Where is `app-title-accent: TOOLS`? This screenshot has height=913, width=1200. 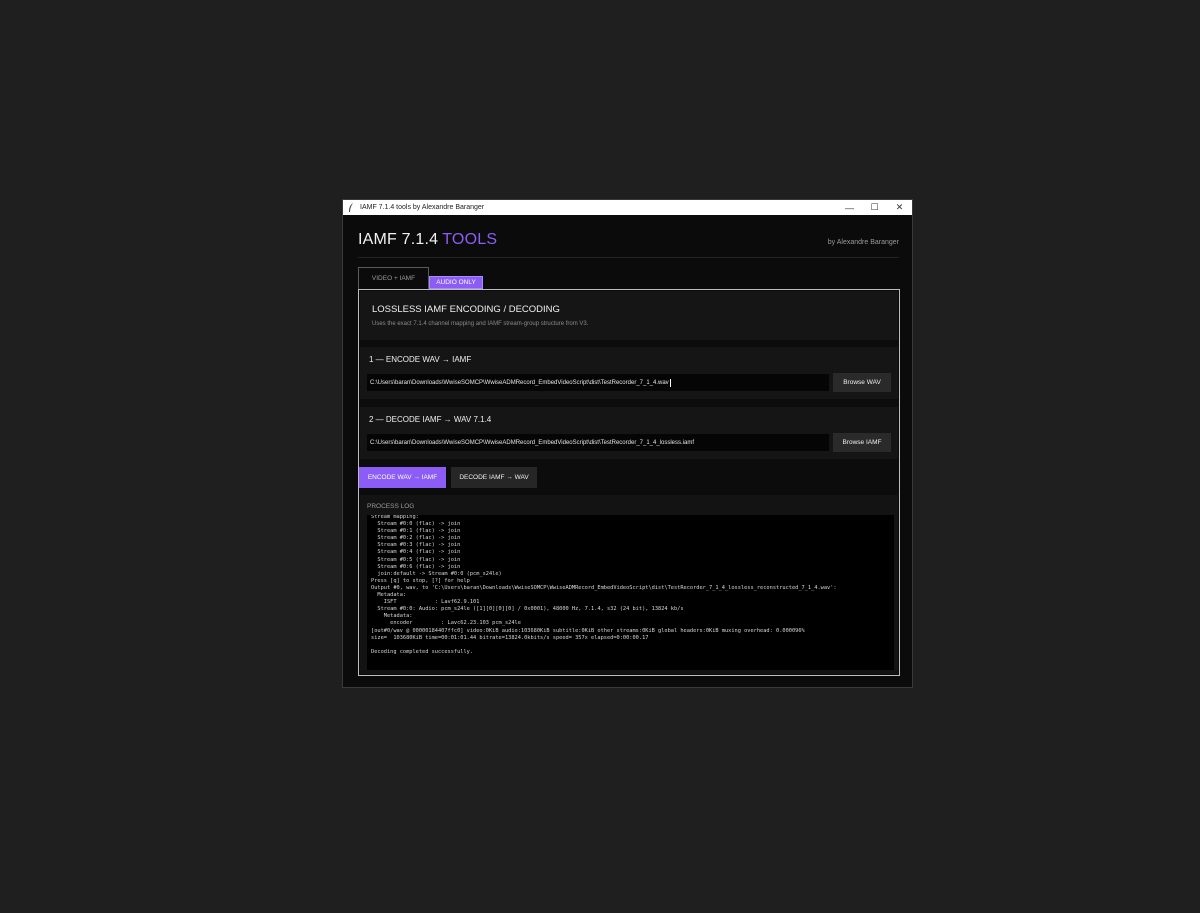
app-title-accent: TOOLS is located at coordinates (470, 239).